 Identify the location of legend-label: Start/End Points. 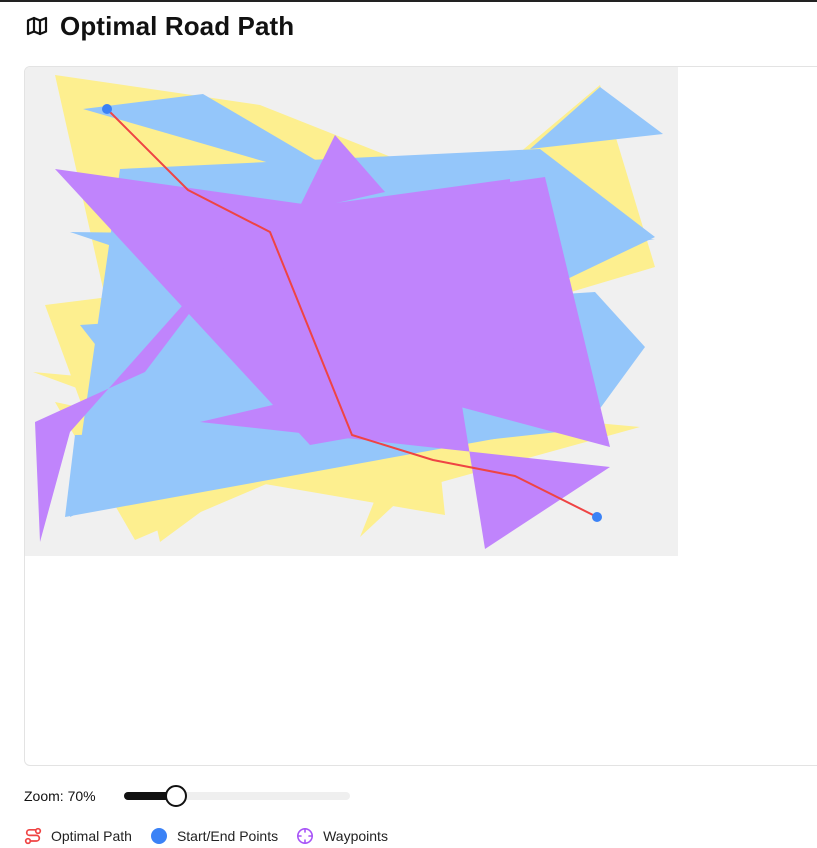
(227, 836).